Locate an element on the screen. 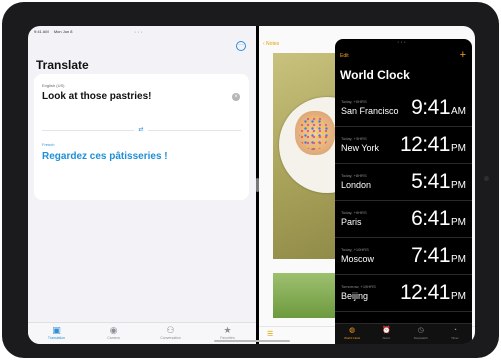 The height and width of the screenshot is (362, 501). city-time: 5:41PM is located at coordinates (438, 182).